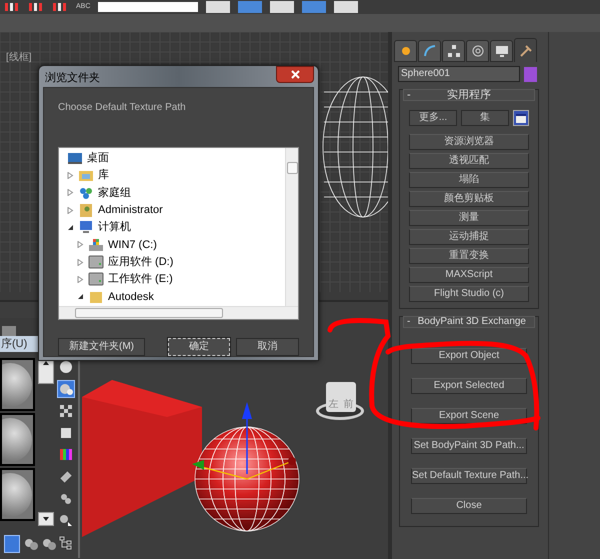  What do you see at coordinates (66, 521) in the screenshot?
I see `spheres-cursor-icon` at bounding box center [66, 521].